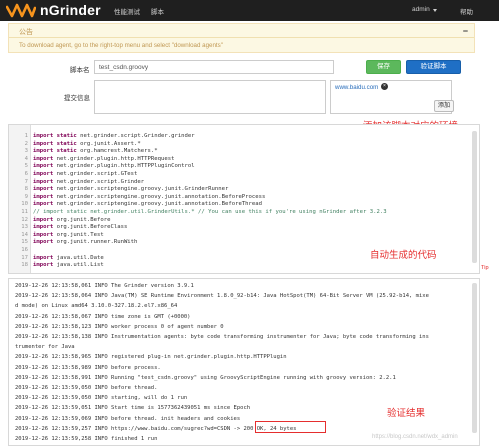 This screenshot has width=499, height=446. Describe the element at coordinates (465, 31) in the screenshot. I see `minus-icon: −` at that location.